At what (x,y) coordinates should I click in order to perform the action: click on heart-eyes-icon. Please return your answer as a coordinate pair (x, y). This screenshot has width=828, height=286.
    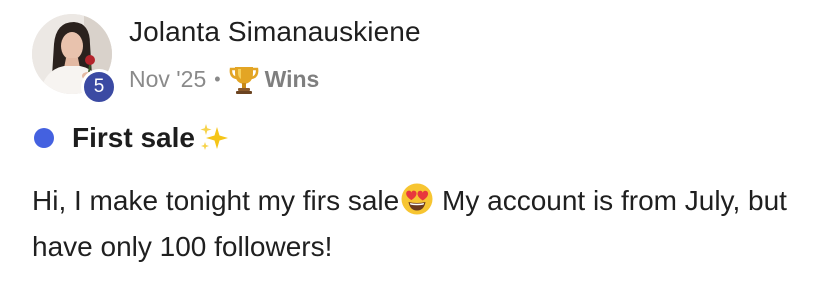
    Looking at the image, I should click on (417, 199).